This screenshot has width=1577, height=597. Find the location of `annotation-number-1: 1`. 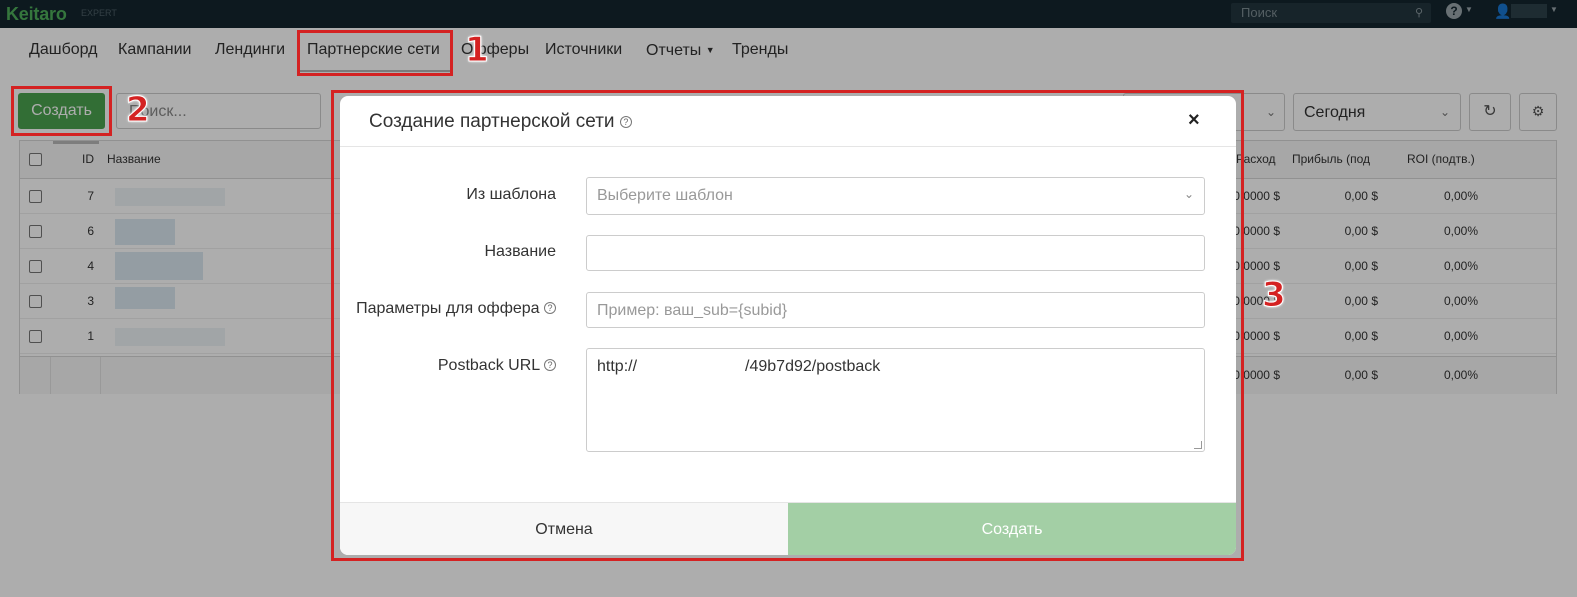

annotation-number-1: 1 is located at coordinates (477, 50).